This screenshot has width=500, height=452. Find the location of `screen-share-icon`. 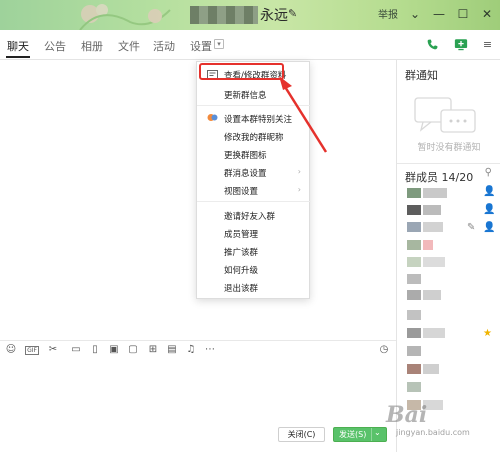

screen-share-icon is located at coordinates (460, 44).